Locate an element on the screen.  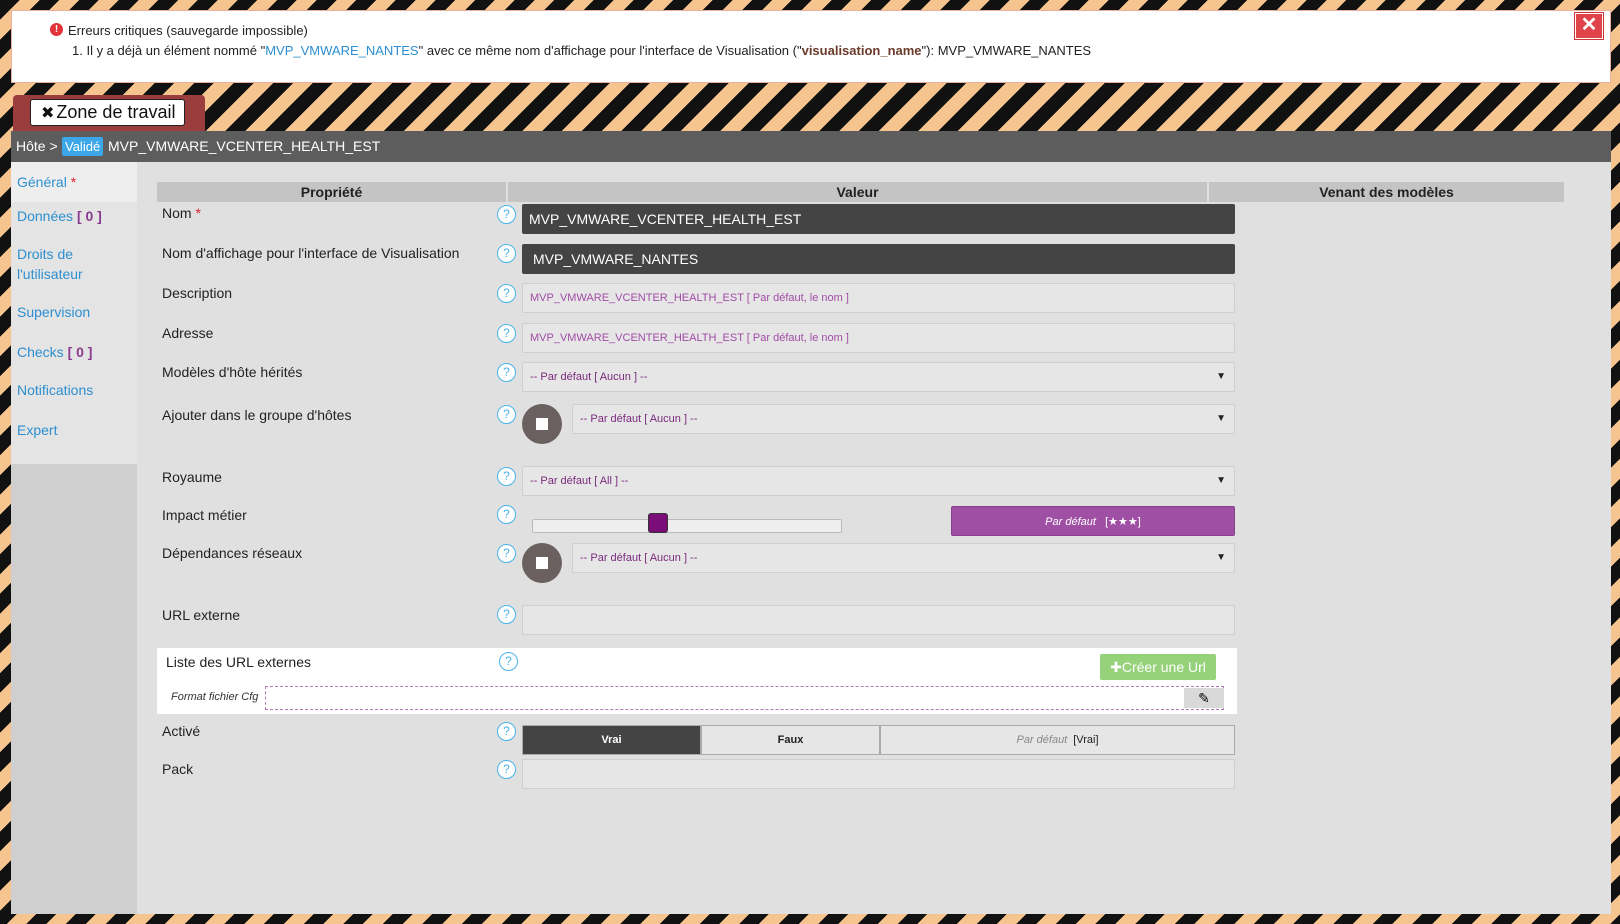
sidebar-item-expert: Expert is located at coordinates (37, 430).